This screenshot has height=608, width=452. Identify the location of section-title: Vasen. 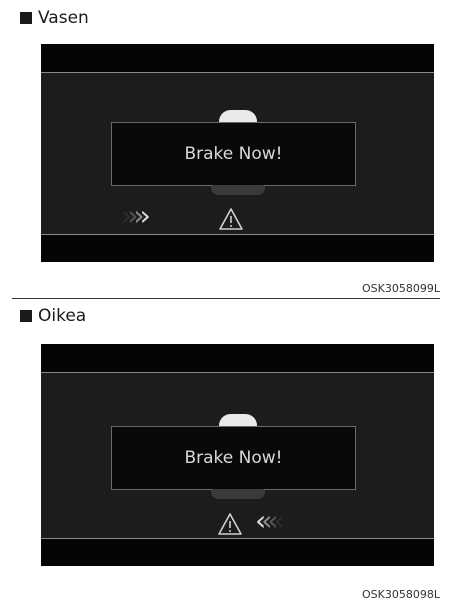
(63, 18).